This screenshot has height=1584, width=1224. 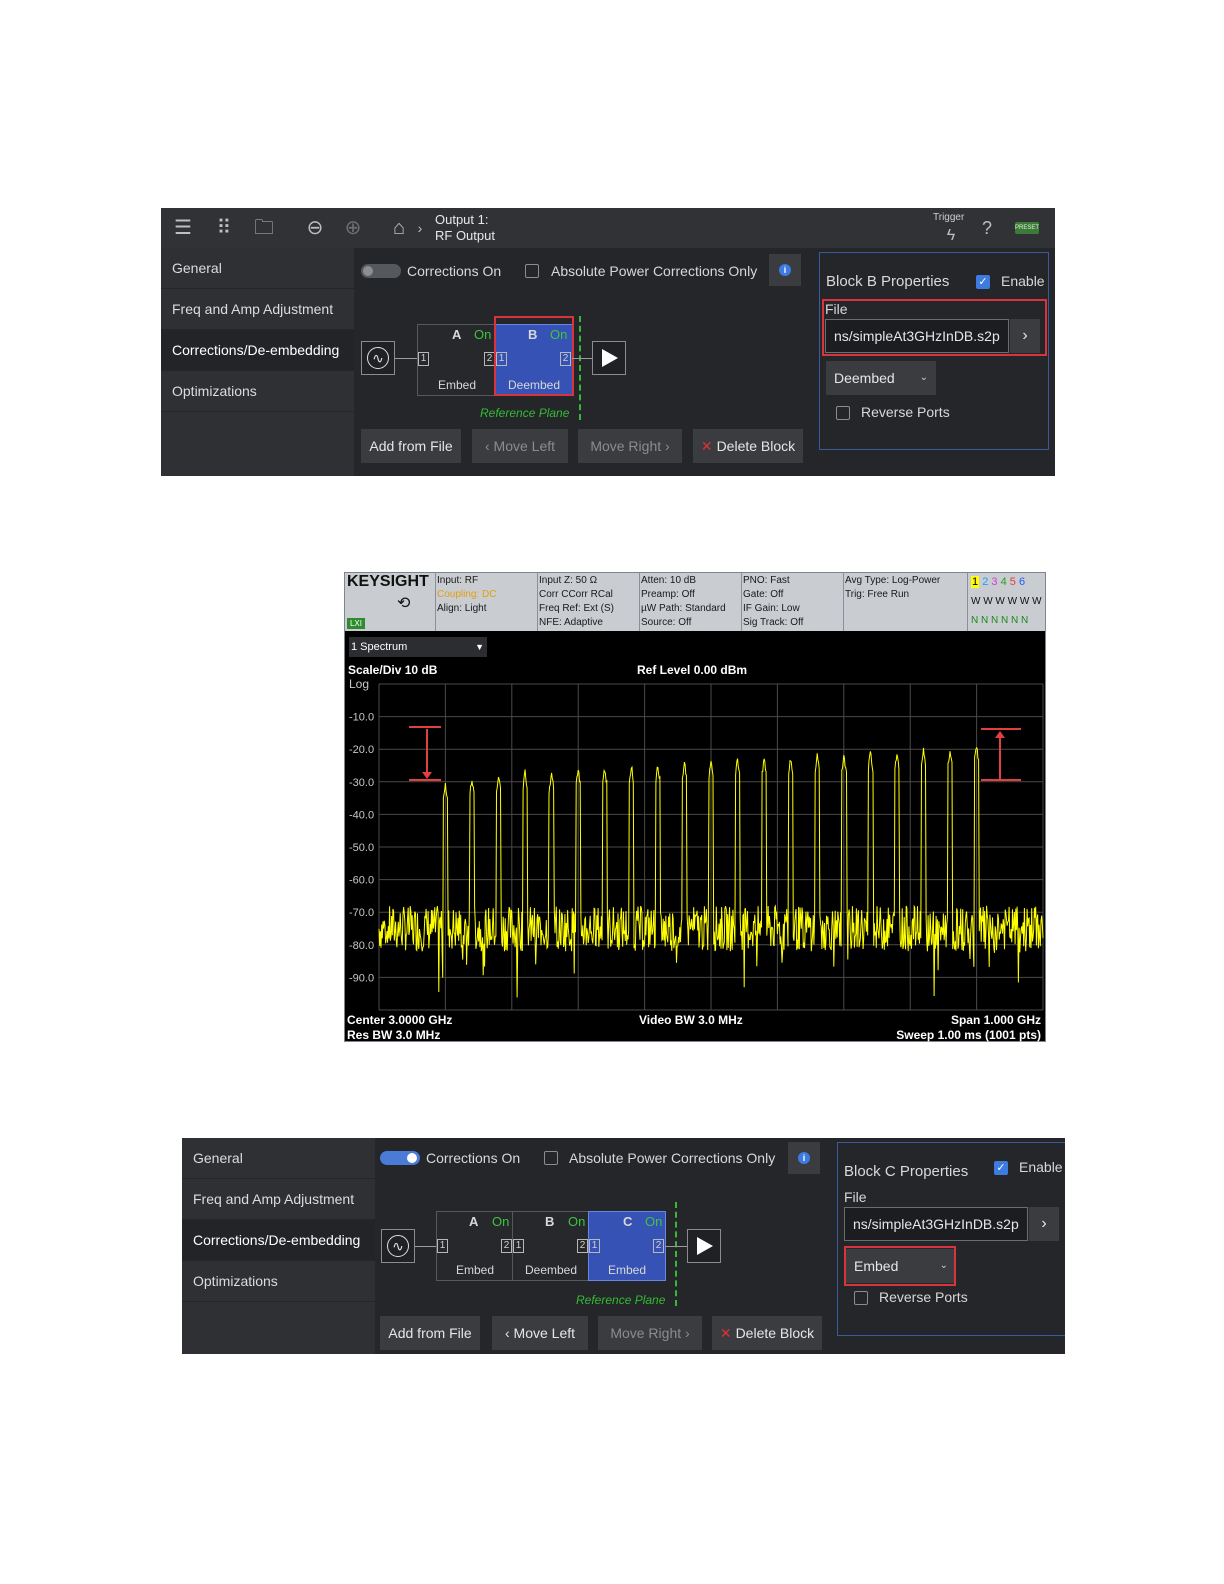 What do you see at coordinates (412, 1158) in the screenshot?
I see `toggle-knob` at bounding box center [412, 1158].